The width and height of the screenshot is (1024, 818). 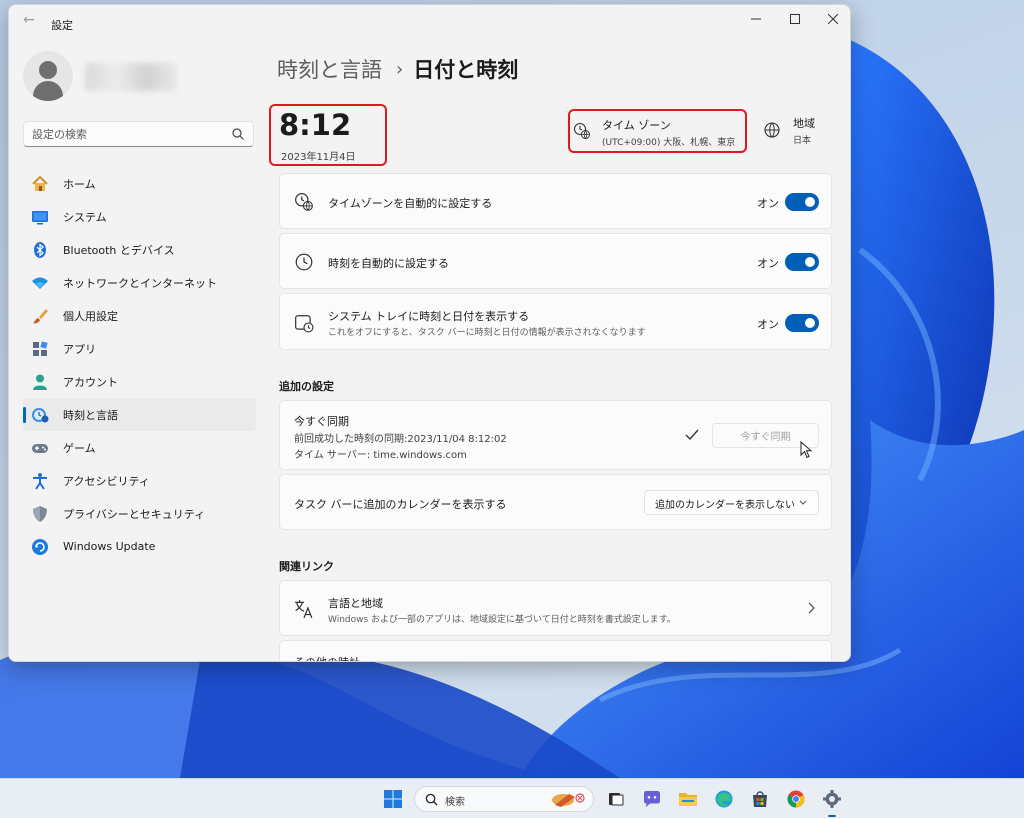 I want to click on chrome-browser-button, so click(x=796, y=799).